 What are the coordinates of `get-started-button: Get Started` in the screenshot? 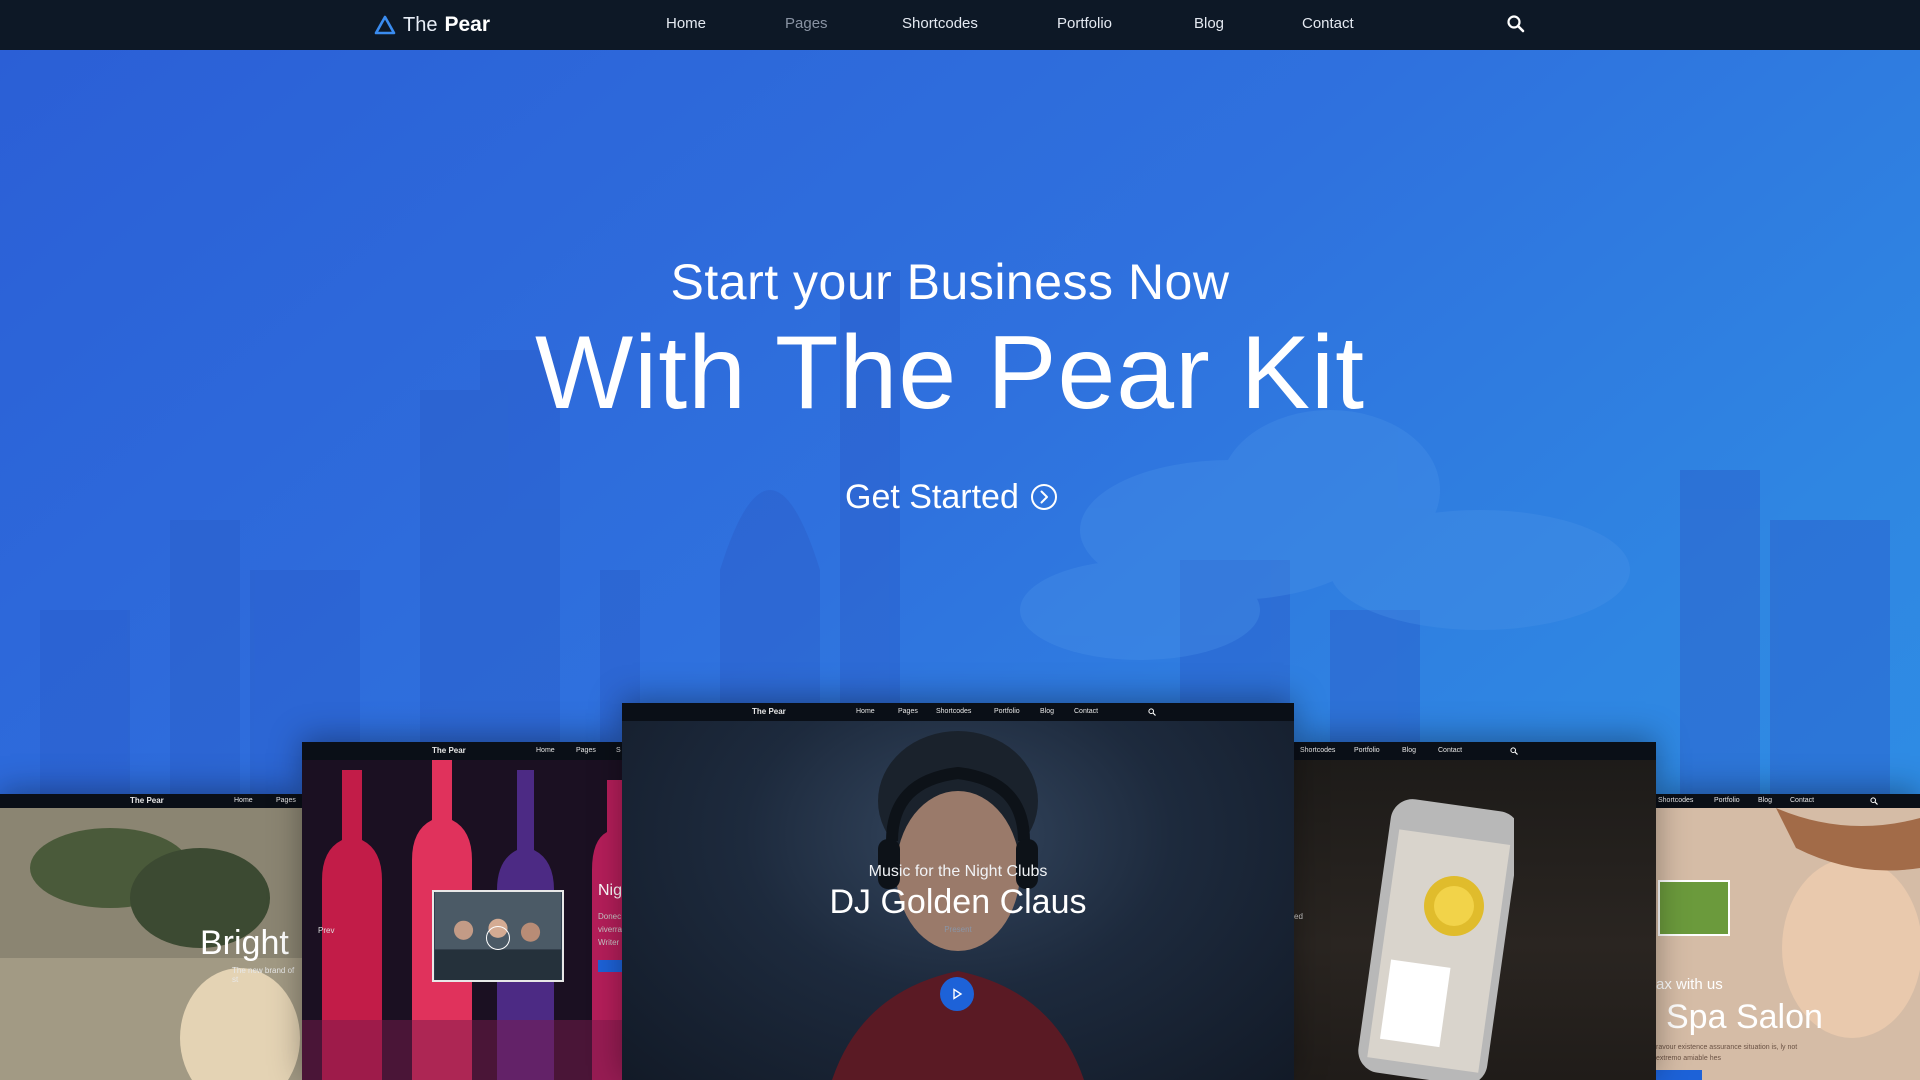 It's located at (952, 497).